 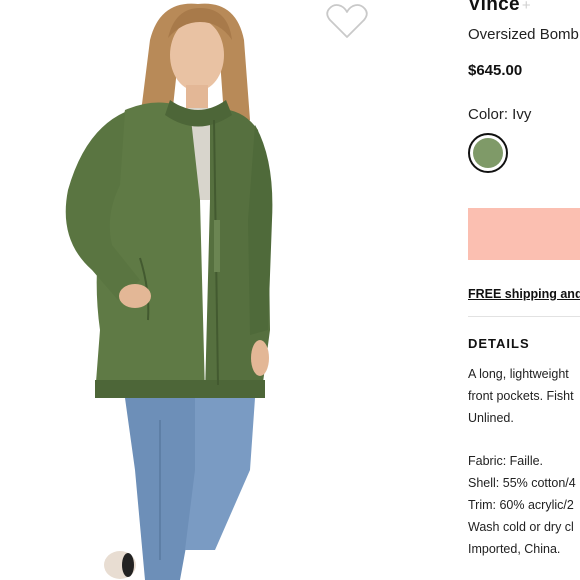 I want to click on free-shipping-link: FREE shipping and, so click(x=524, y=294).